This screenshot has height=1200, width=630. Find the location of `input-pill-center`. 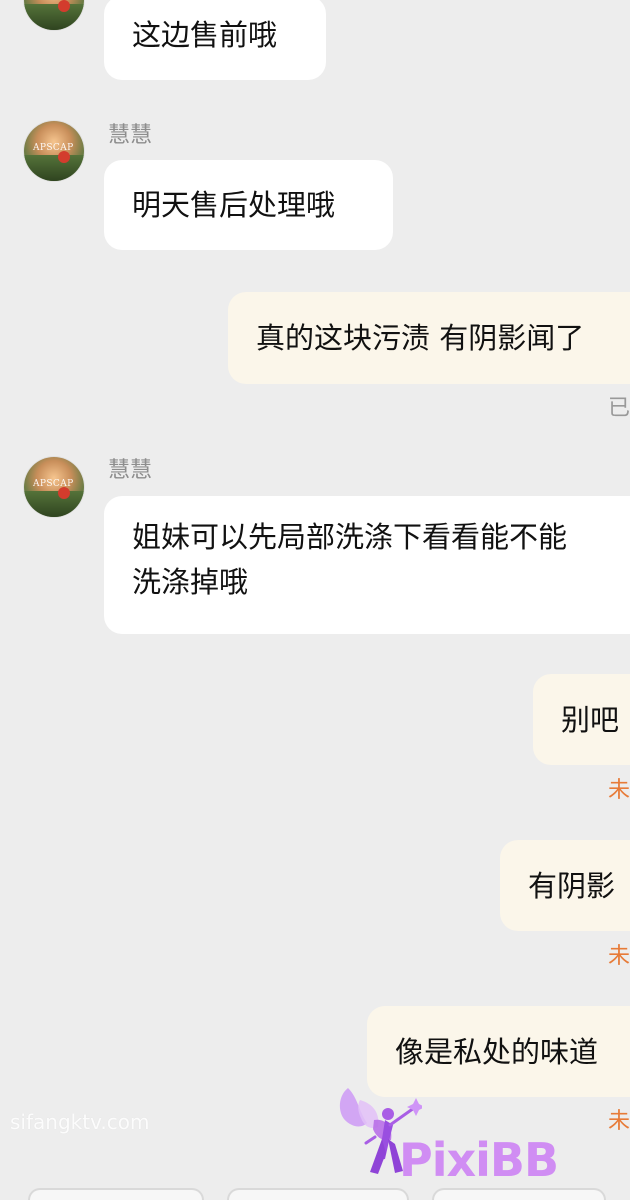

input-pill-center is located at coordinates (318, 1194).